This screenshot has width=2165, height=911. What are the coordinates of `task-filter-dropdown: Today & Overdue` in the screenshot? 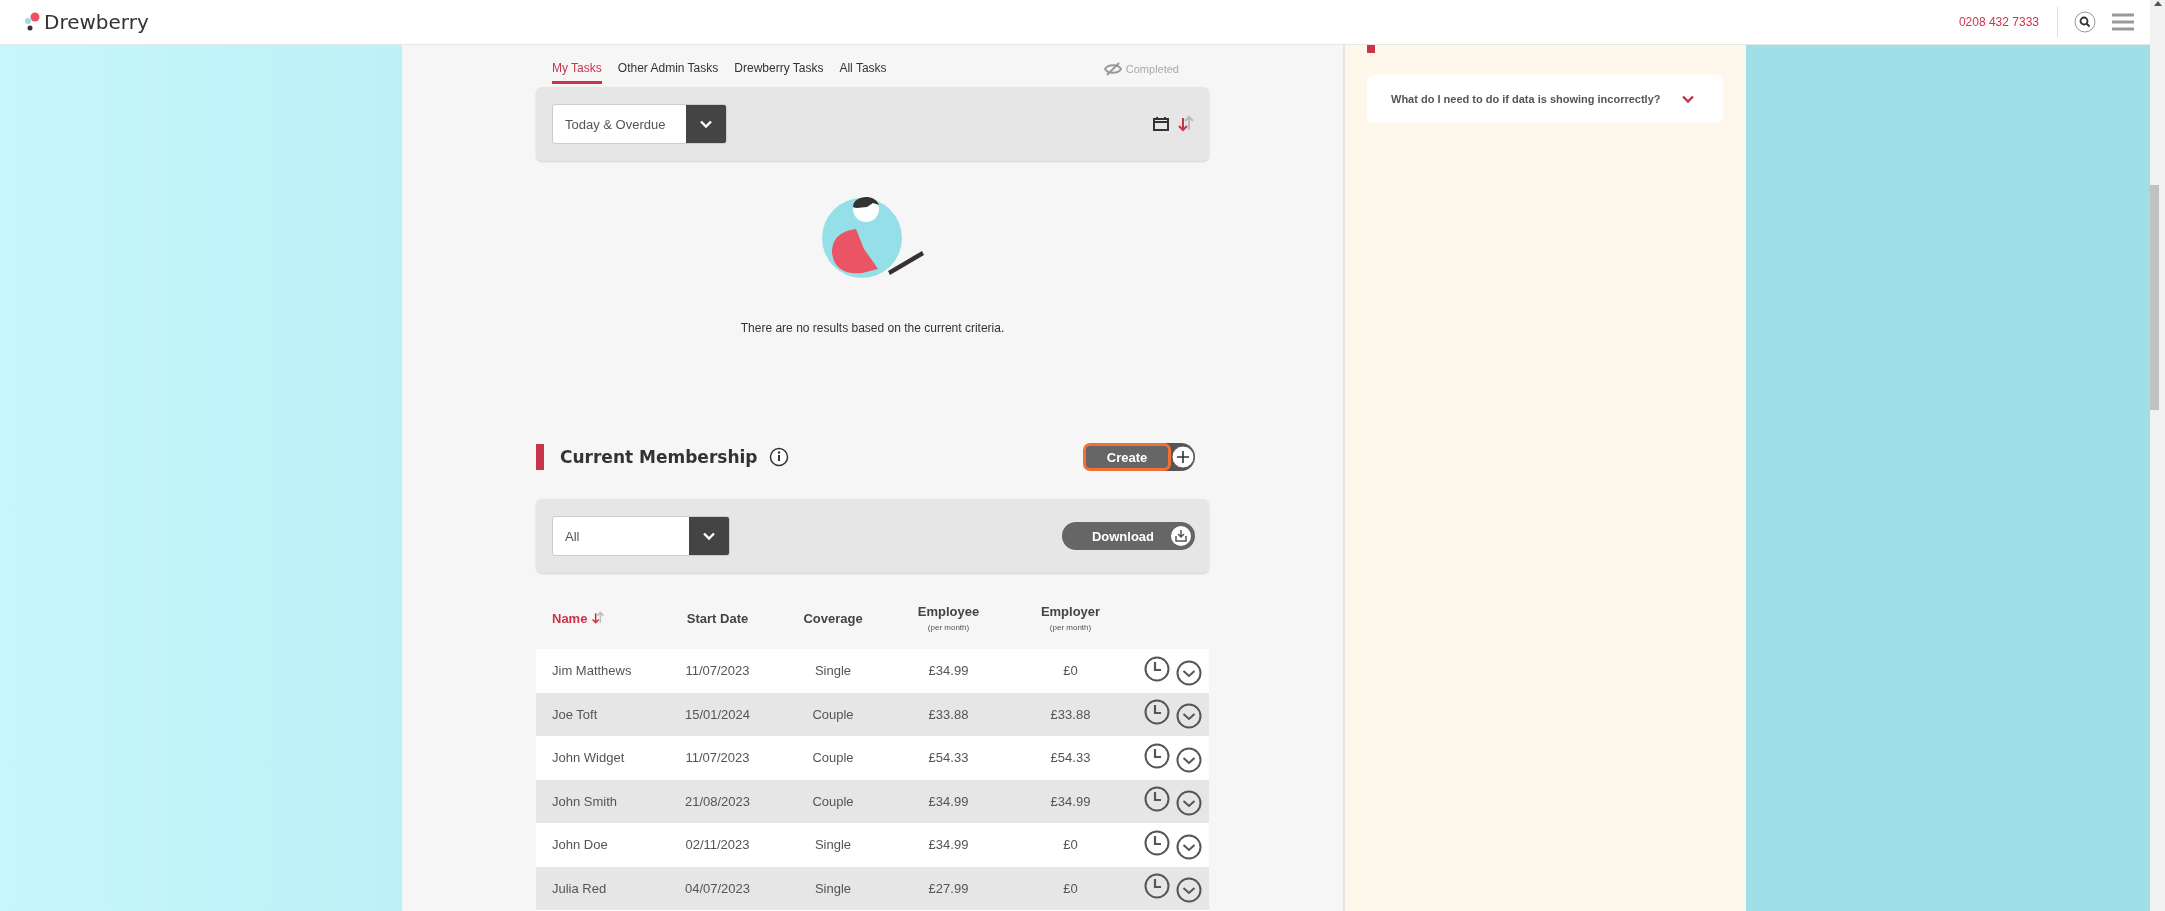 It's located at (639, 124).